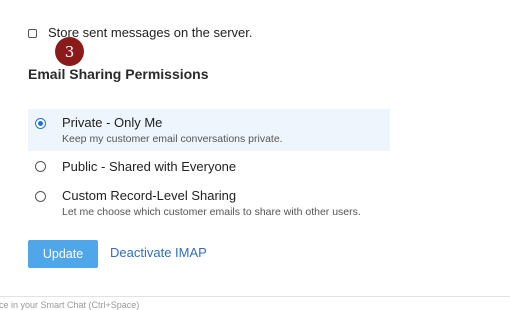  Describe the element at coordinates (40, 123) in the screenshot. I see `private-radio` at that location.